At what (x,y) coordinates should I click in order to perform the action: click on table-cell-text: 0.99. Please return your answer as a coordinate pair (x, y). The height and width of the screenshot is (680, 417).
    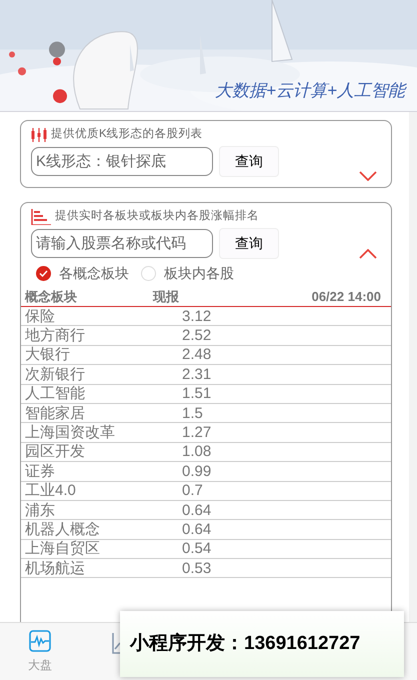
    Looking at the image, I should click on (197, 471).